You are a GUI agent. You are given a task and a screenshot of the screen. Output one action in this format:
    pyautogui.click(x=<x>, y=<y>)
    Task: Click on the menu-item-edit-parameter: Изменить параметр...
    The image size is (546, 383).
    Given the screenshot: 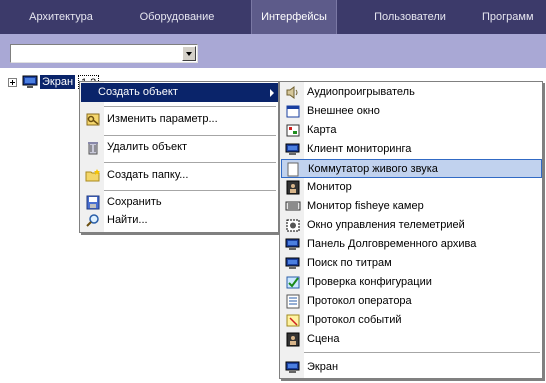 What is the action you would take?
    pyautogui.click(x=179, y=119)
    